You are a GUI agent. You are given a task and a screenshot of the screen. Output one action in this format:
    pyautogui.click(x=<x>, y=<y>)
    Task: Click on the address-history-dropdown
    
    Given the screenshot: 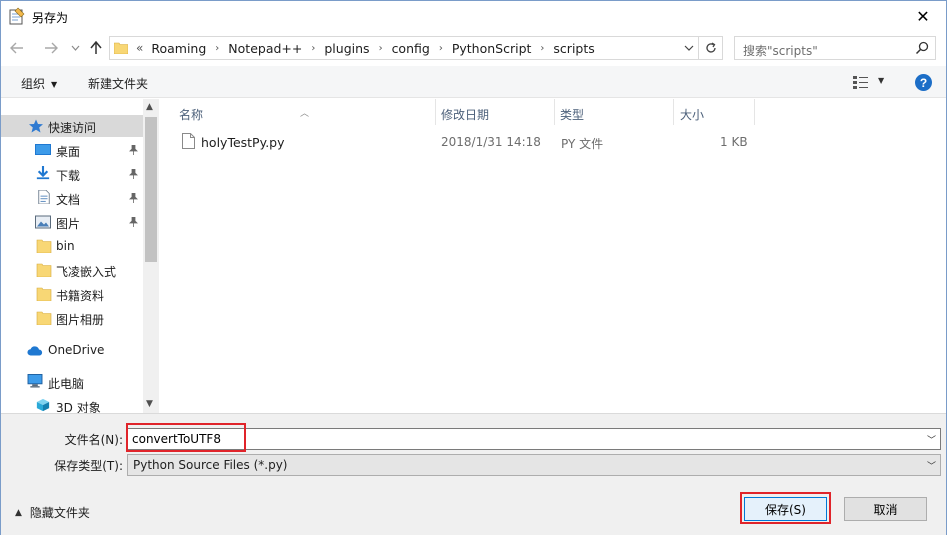 What is the action you would take?
    pyautogui.click(x=689, y=48)
    